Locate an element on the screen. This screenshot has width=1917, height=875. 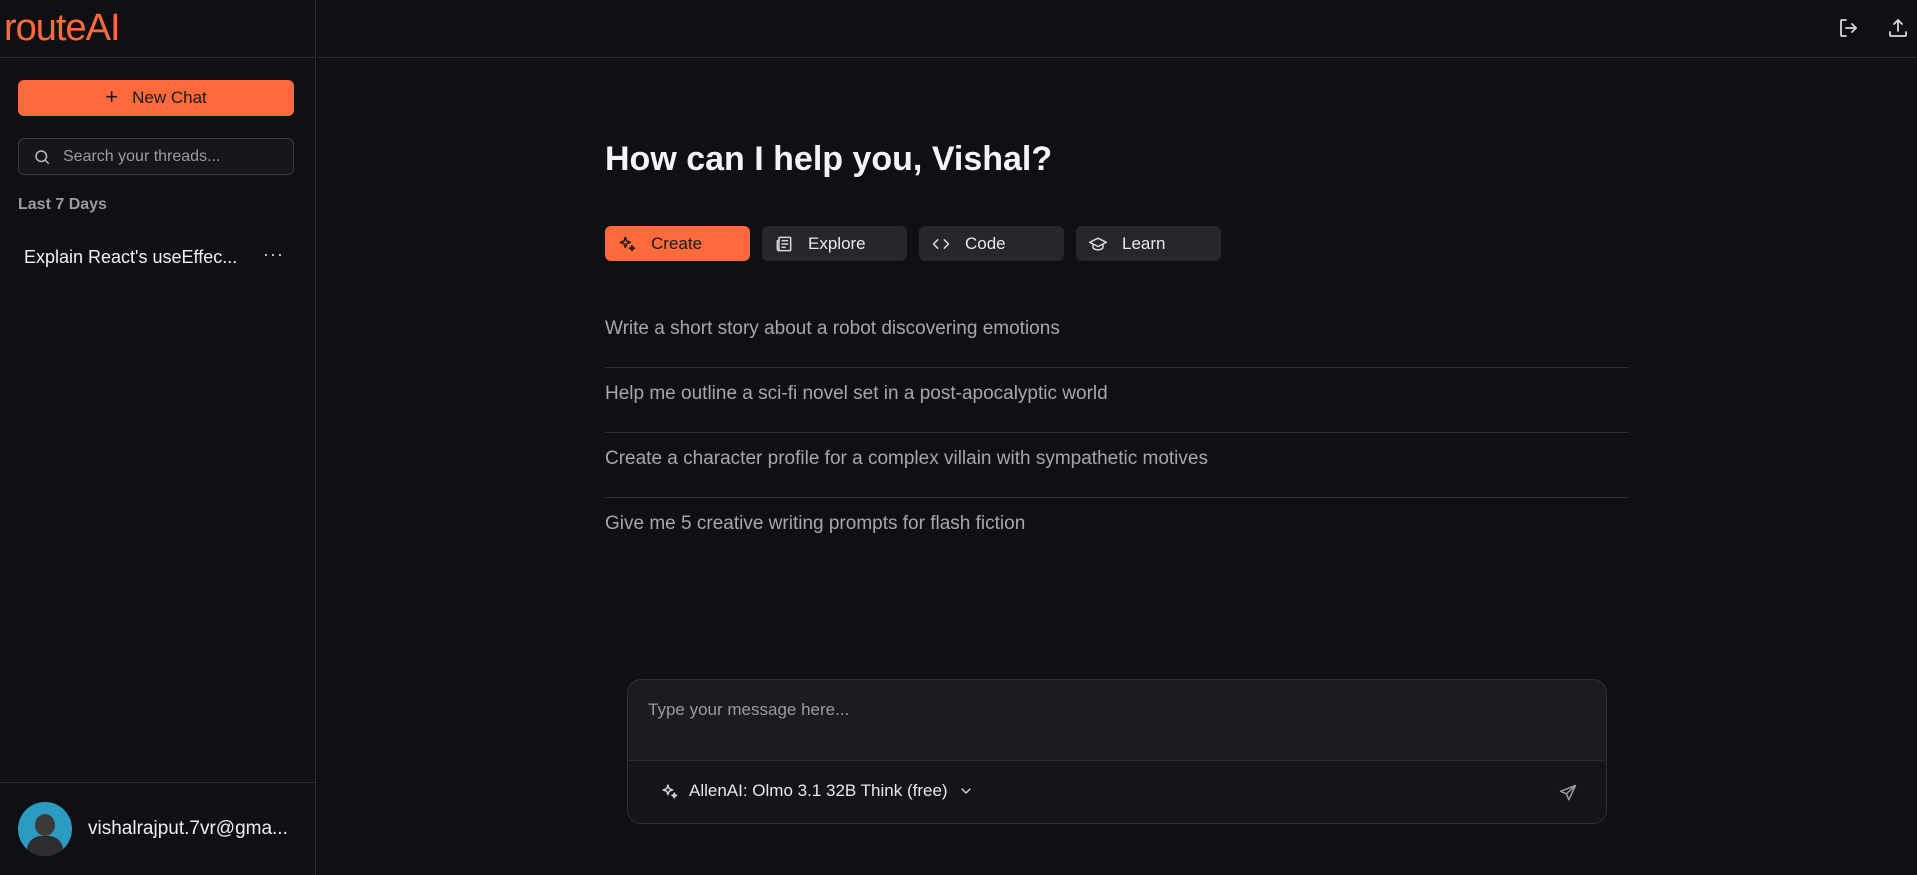
new-chat-button: + New Chat is located at coordinates (156, 98).